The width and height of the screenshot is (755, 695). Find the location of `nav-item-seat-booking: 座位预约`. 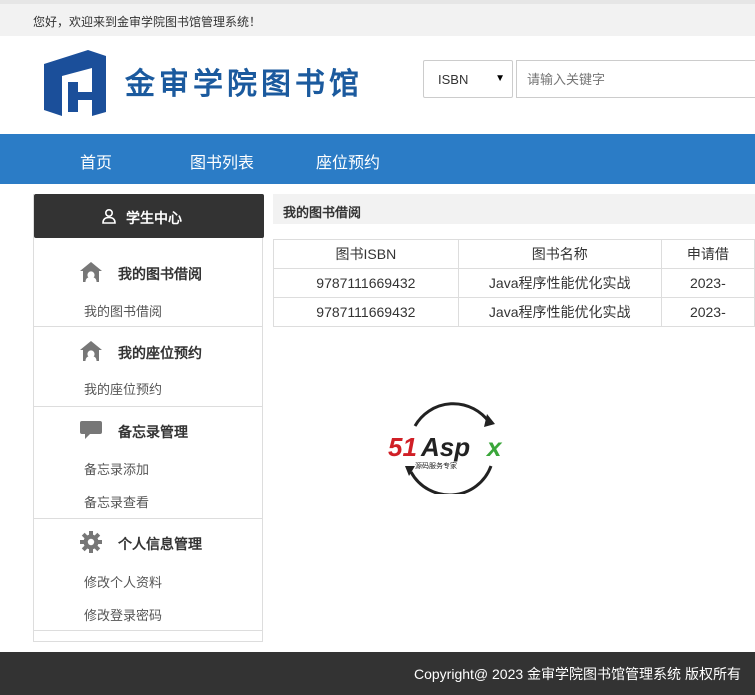

nav-item-seat-booking: 座位预约 is located at coordinates (348, 161).